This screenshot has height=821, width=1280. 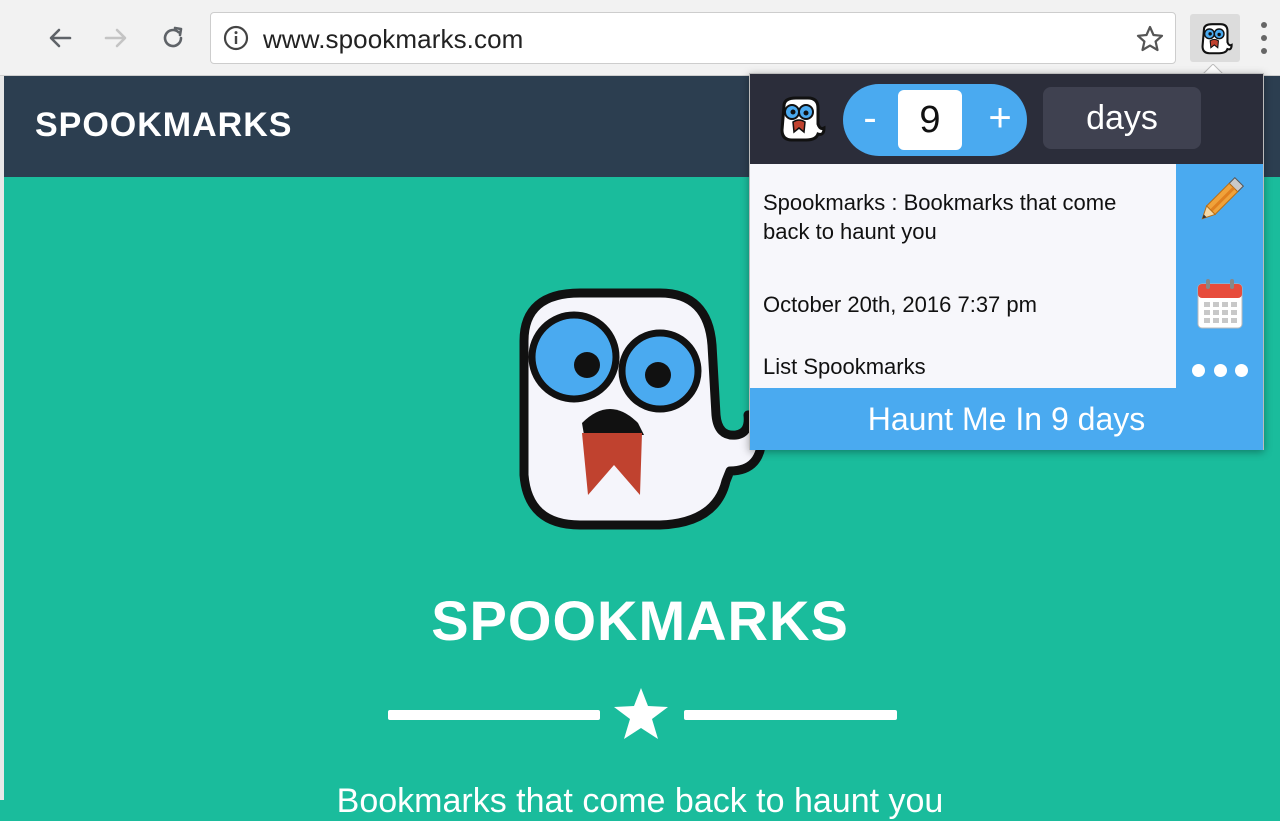 I want to click on divider-line-right, so click(x=790, y=715).